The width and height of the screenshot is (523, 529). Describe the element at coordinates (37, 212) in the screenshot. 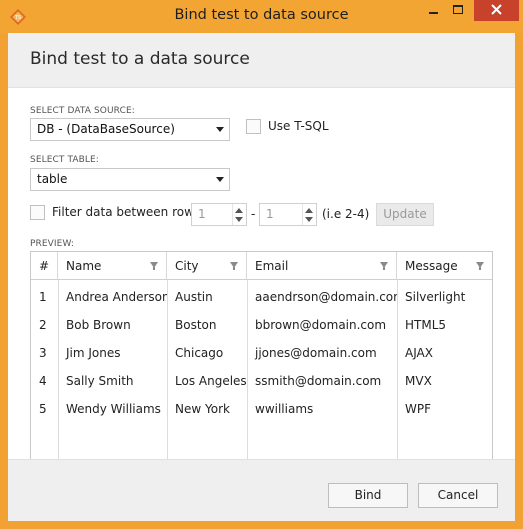

I see `filter-rows-checkbox` at that location.